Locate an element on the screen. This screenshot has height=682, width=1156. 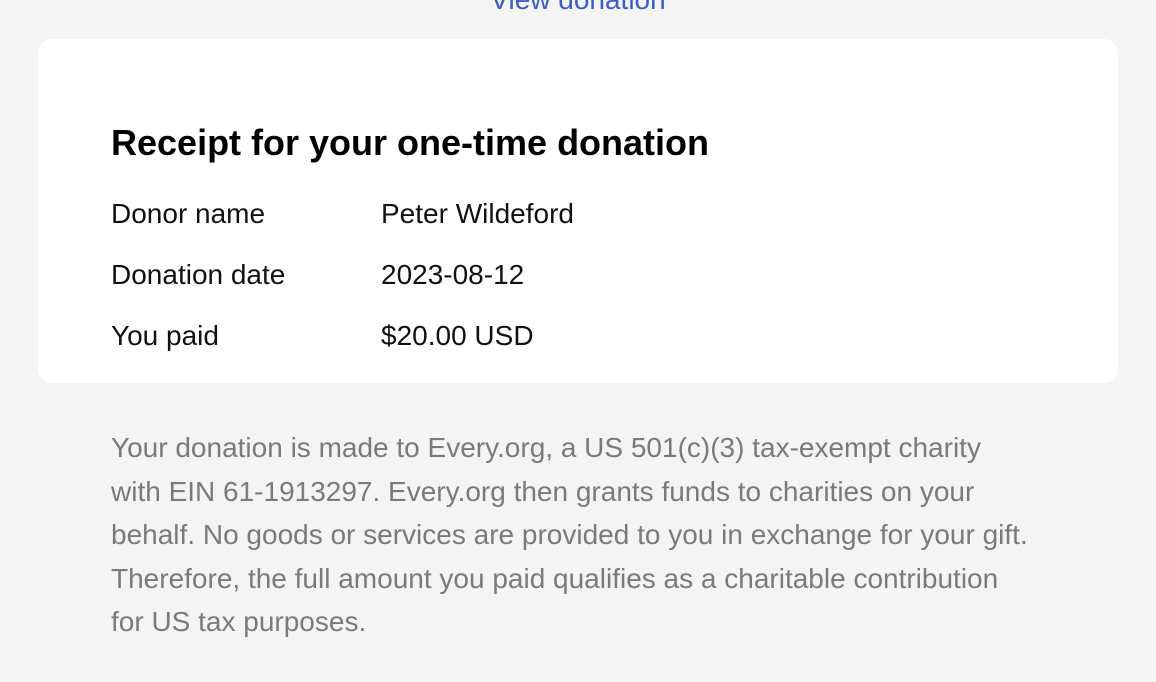
receipt-row-label: Donor name is located at coordinates (188, 213).